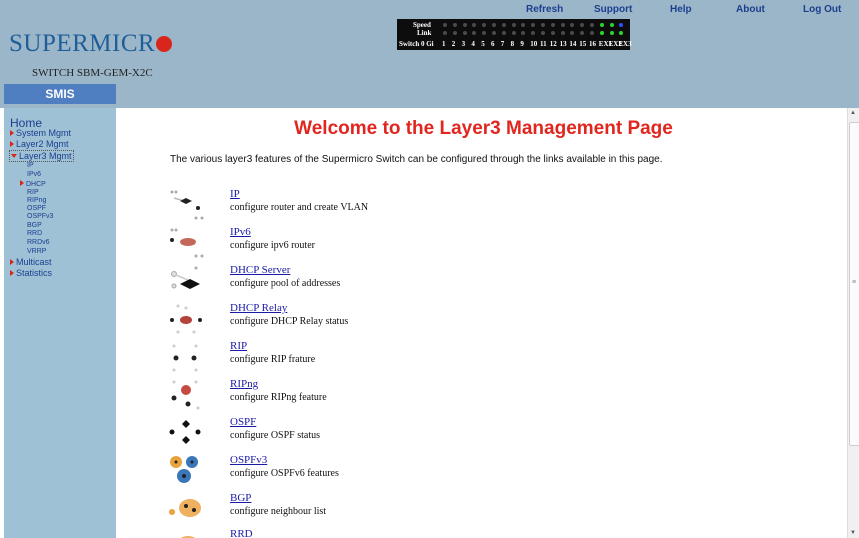 The width and height of the screenshot is (859, 538). Describe the element at coordinates (416, 44) in the screenshot. I see `switch-label: Switch 0 Gi` at that location.